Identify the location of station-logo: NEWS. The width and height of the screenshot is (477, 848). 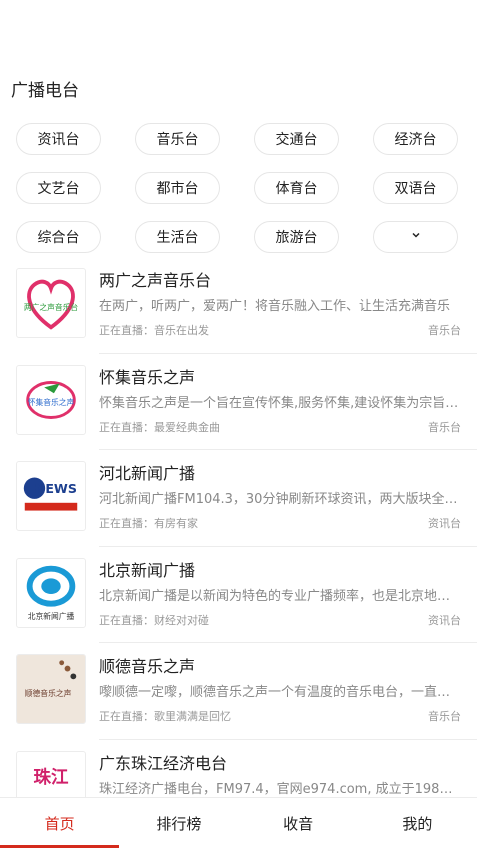
(51, 496).